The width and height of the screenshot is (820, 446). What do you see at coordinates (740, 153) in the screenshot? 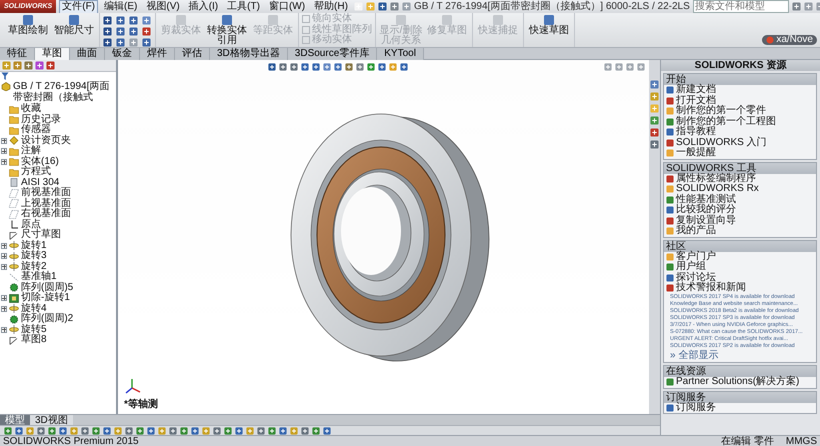
I see `resource-link: 一般提醒` at bounding box center [740, 153].